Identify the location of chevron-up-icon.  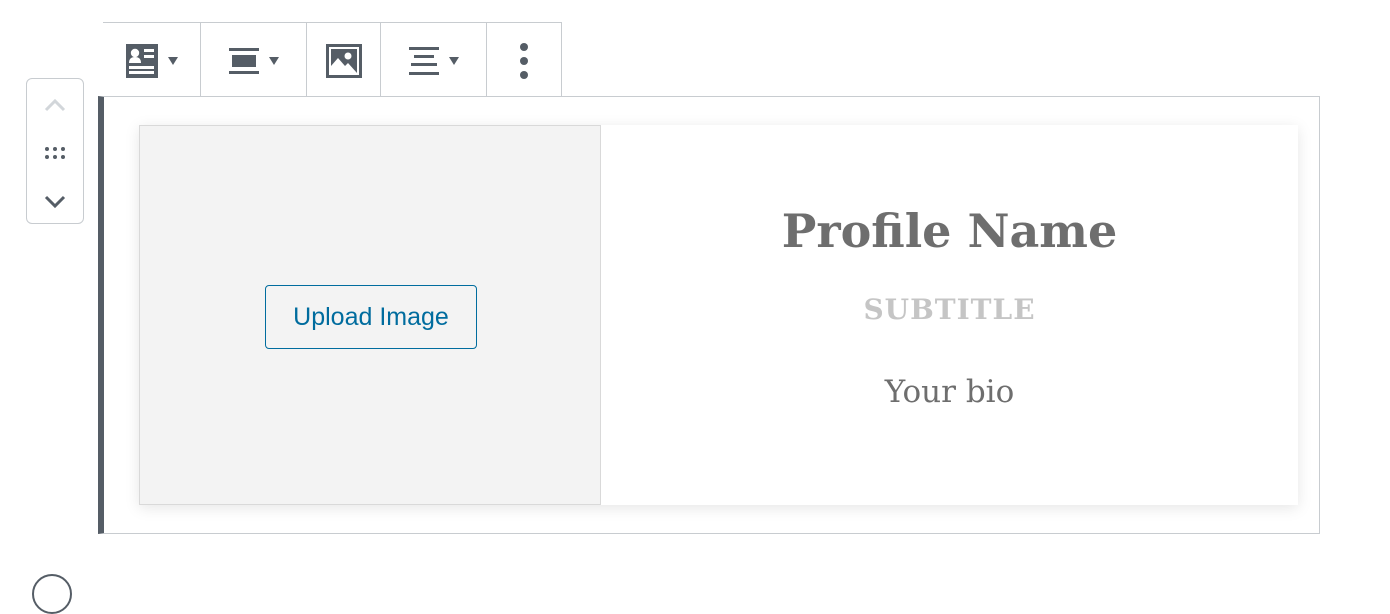
(55, 105).